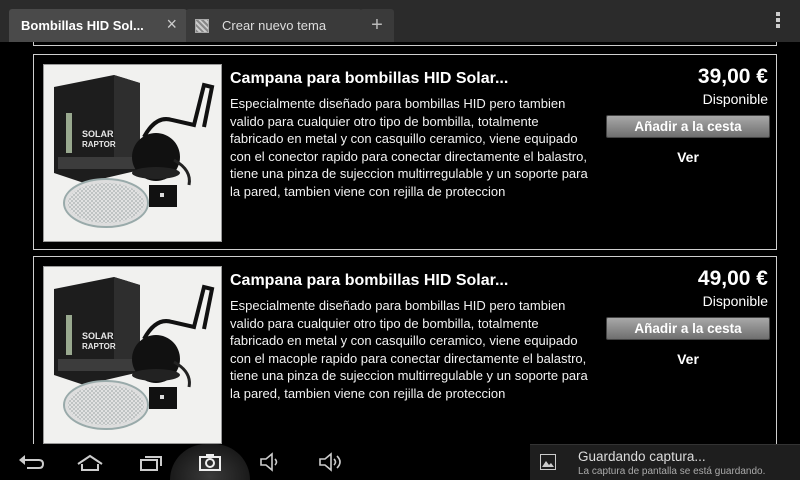 The image size is (800, 480). Describe the element at coordinates (732, 278) in the screenshot. I see `product-price: 49,00 €` at that location.